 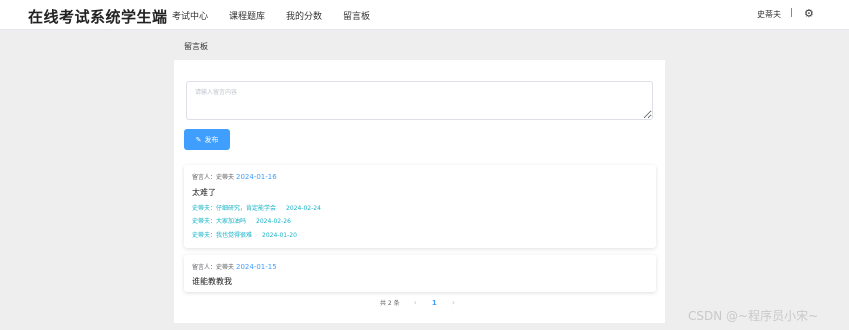 I want to click on message-meta: 留言人：史蒂夫 2024-01-16, so click(x=234, y=176).